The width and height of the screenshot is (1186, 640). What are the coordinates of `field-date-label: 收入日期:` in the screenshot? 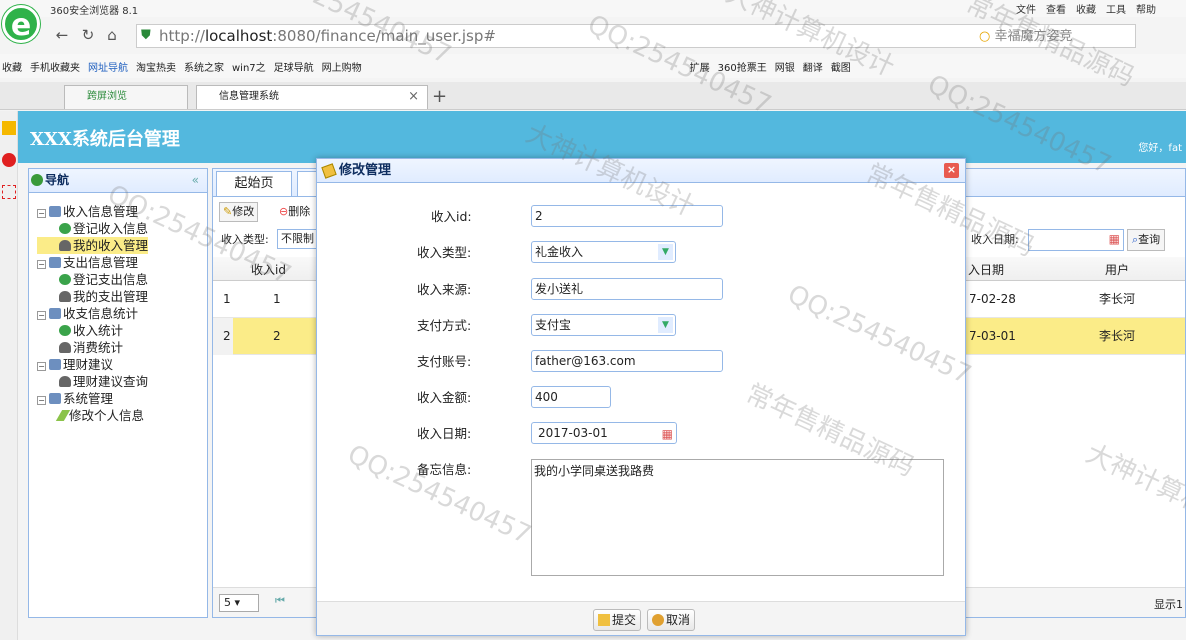 It's located at (444, 433).